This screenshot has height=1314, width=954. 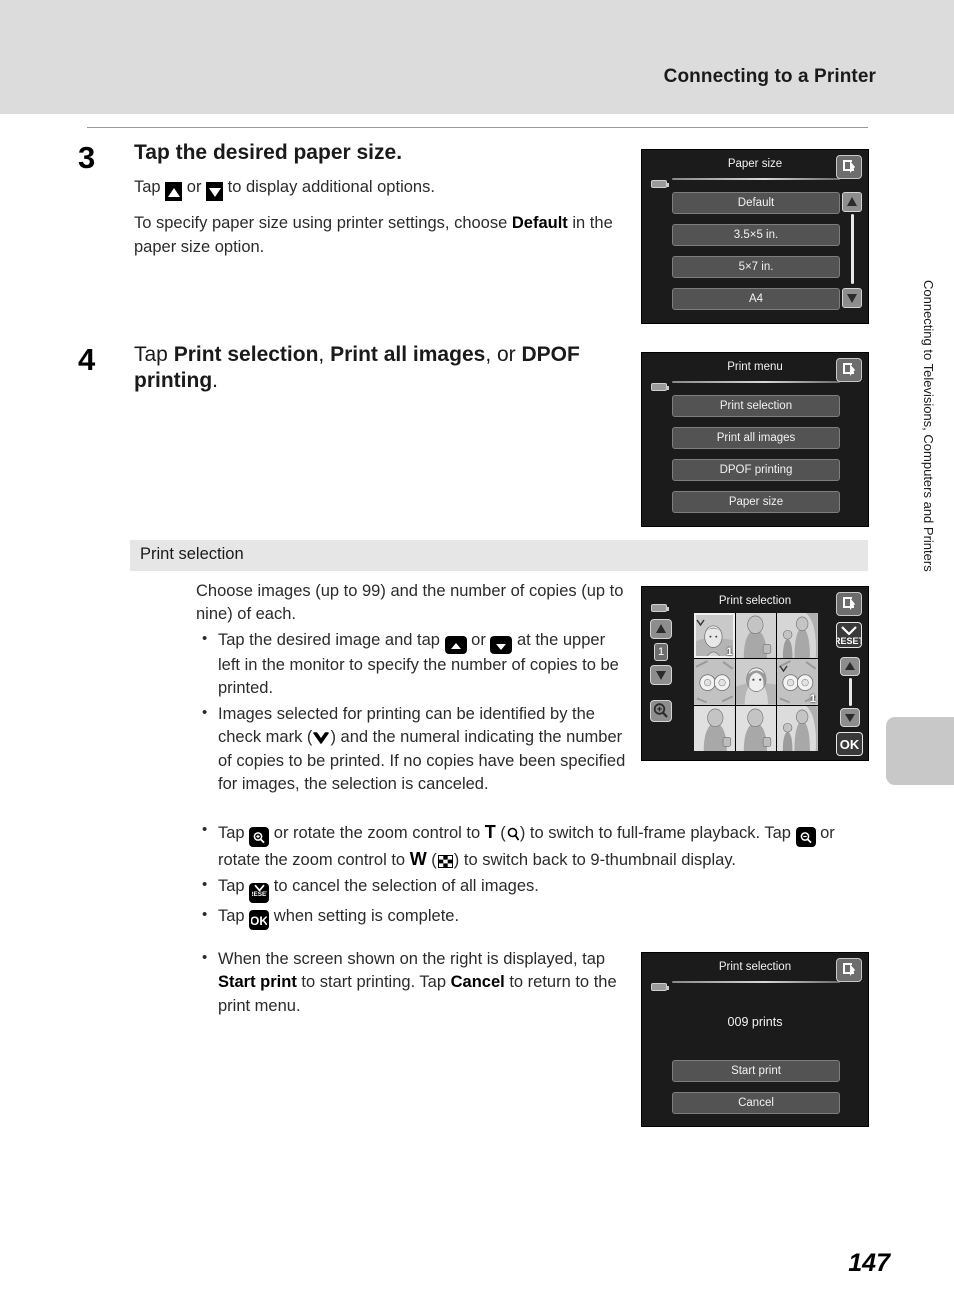 What do you see at coordinates (756, 502) in the screenshot?
I see `print-menu-item-3: Paper size` at bounding box center [756, 502].